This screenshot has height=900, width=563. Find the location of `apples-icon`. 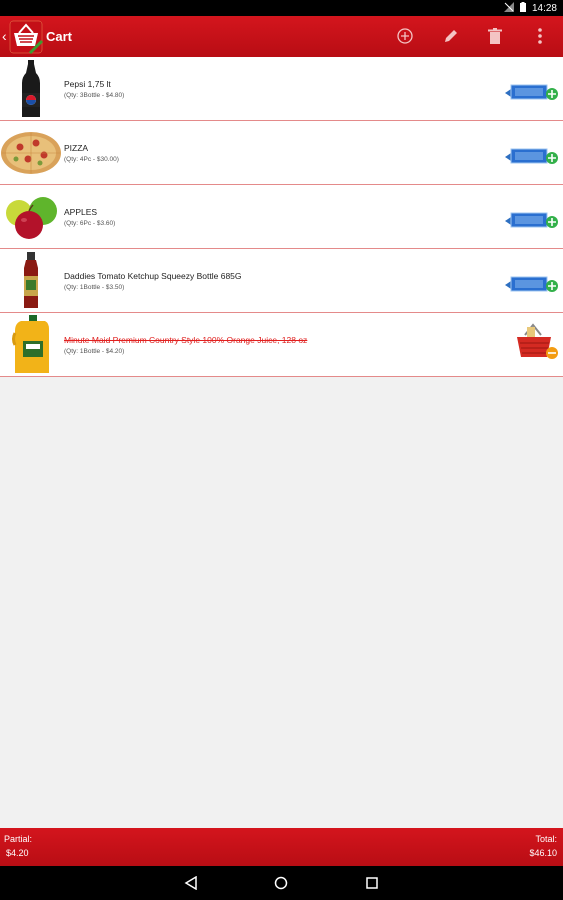

apples-icon is located at coordinates (31, 217).